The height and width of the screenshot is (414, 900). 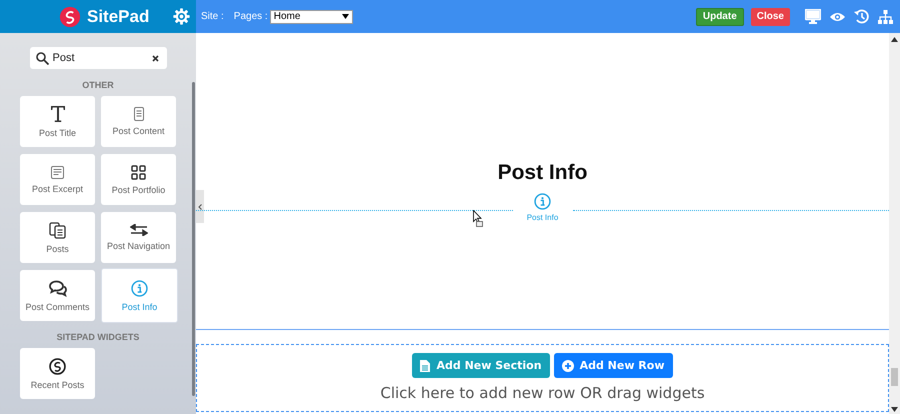 I want to click on clear-icon, so click(x=155, y=58).